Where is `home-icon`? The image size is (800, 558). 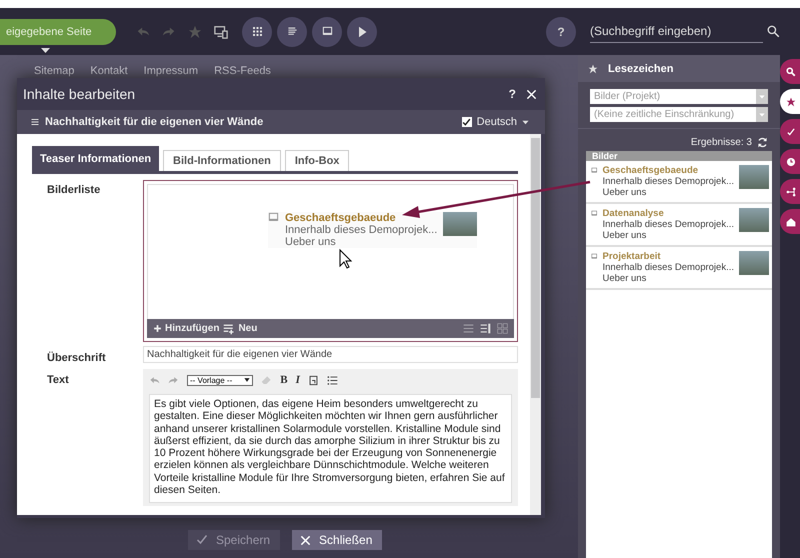
home-icon is located at coordinates (791, 221).